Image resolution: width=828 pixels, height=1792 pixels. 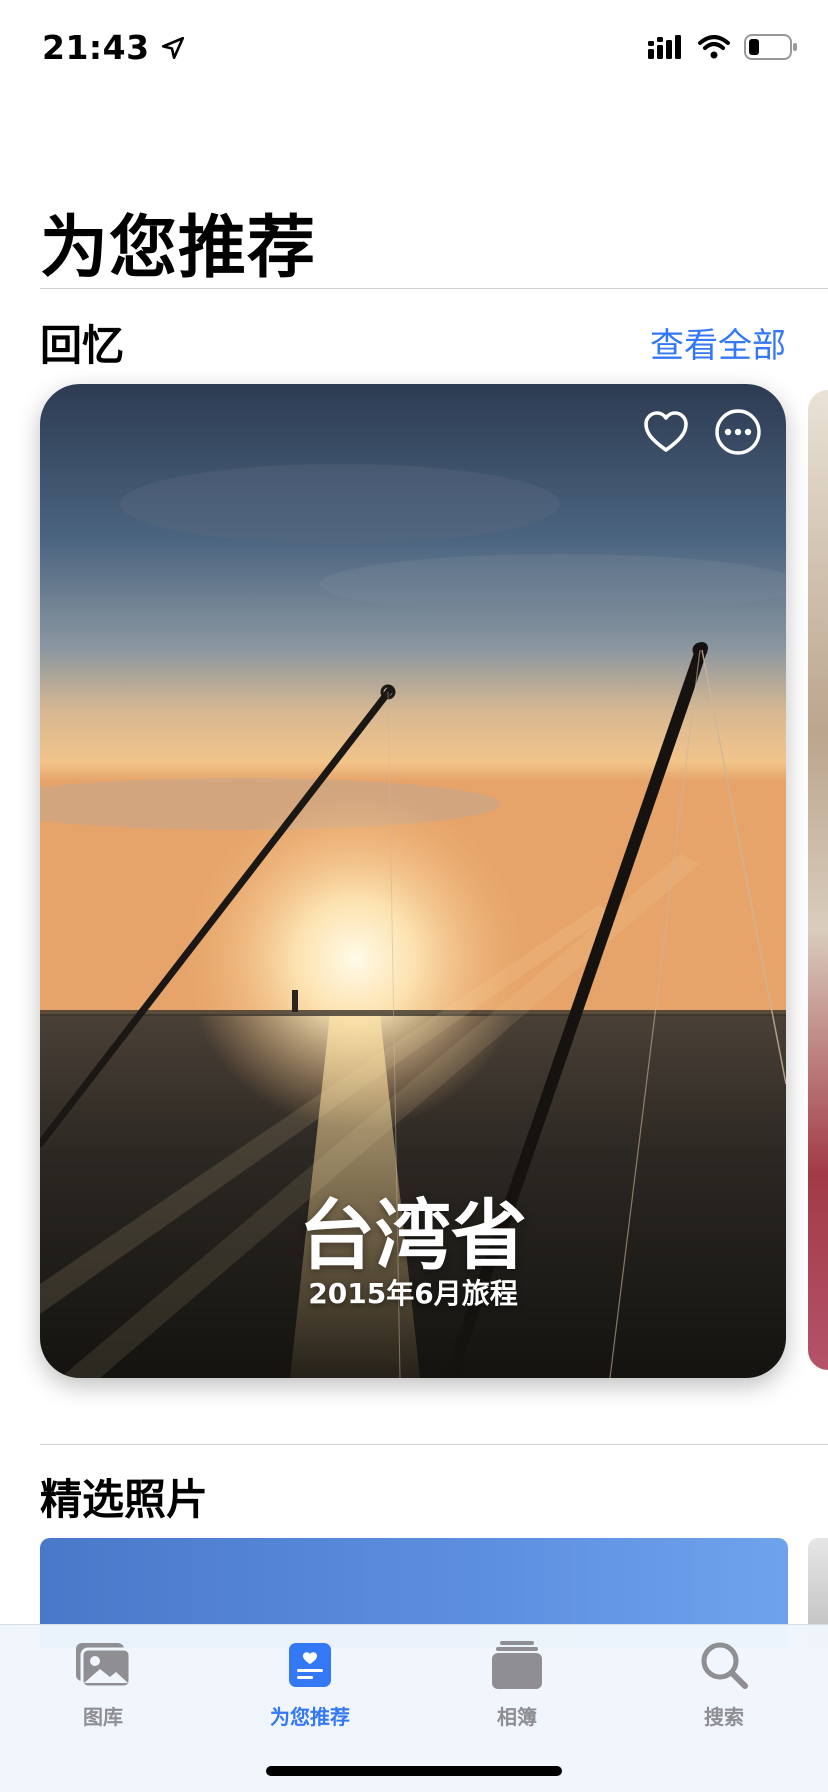 What do you see at coordinates (434, 1444) in the screenshot?
I see `section-divider` at bounding box center [434, 1444].